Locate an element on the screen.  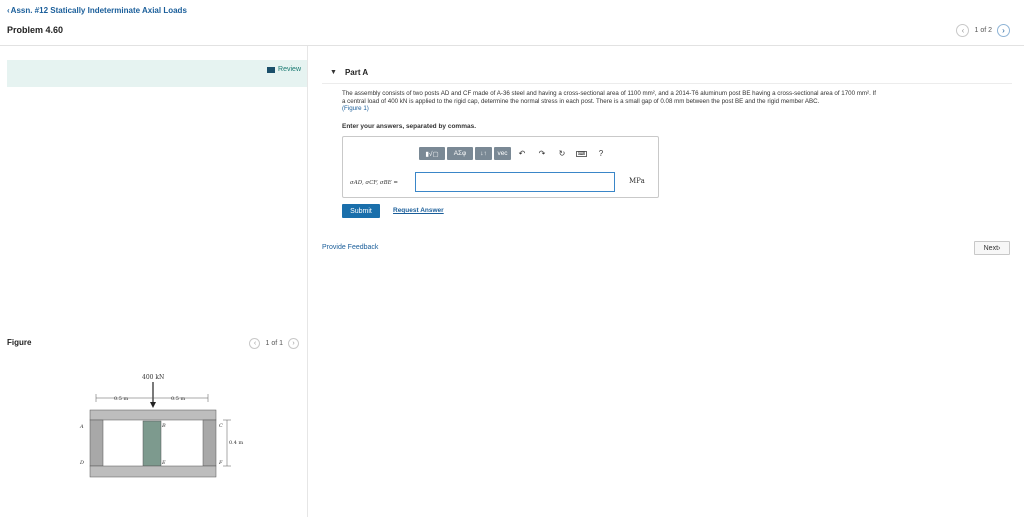
load-arrowhead is located at coordinates (153, 405).